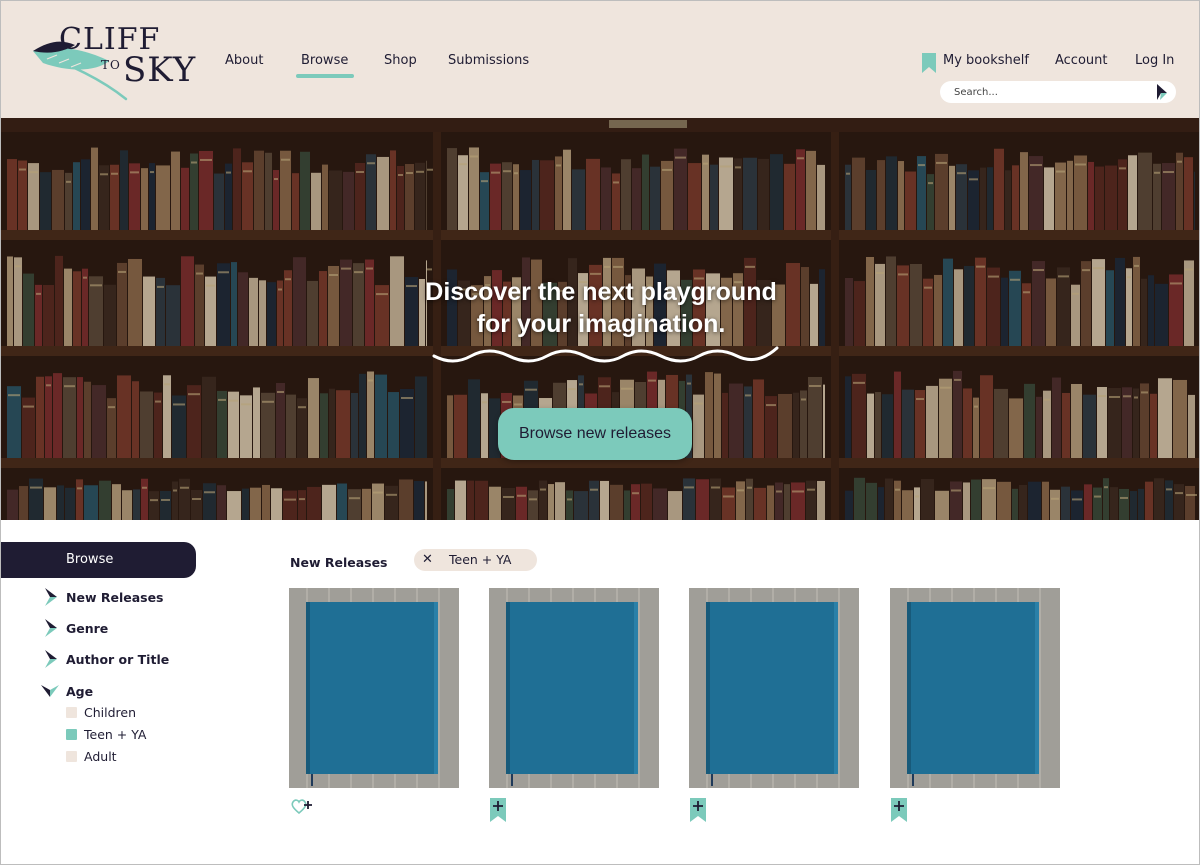 Image resolution: width=1200 pixels, height=865 pixels. I want to click on my-bookshelf-link: My bookshelf, so click(986, 60).